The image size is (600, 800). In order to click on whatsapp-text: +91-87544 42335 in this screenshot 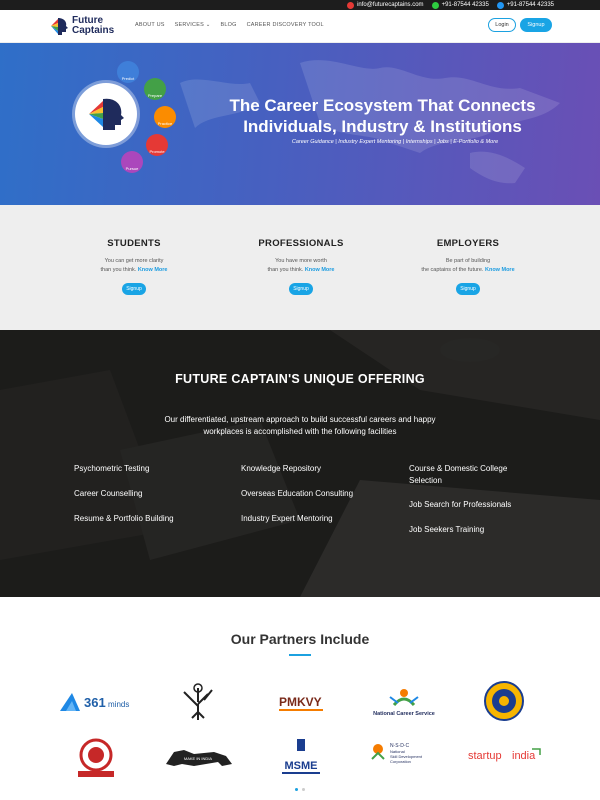, I will do `click(465, 5)`.